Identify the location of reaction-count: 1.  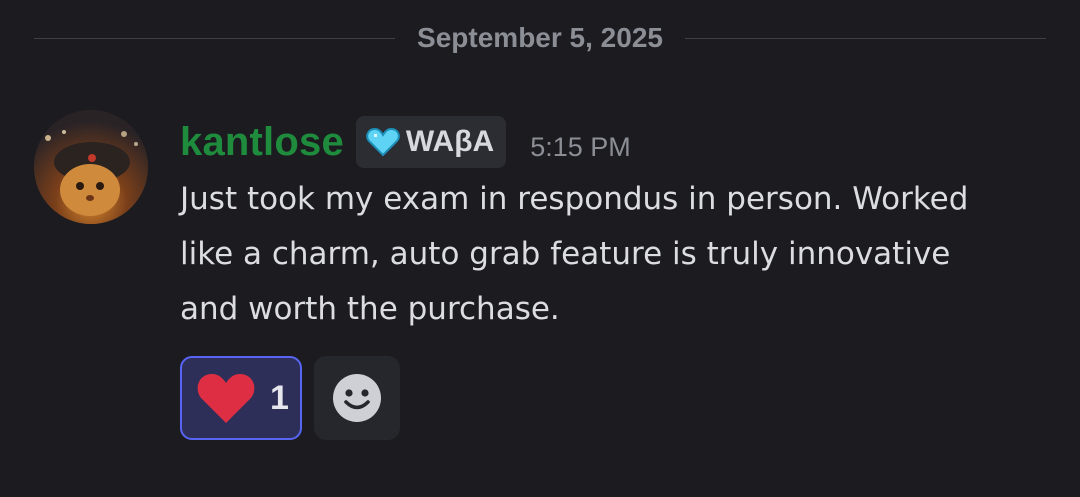
(279, 397).